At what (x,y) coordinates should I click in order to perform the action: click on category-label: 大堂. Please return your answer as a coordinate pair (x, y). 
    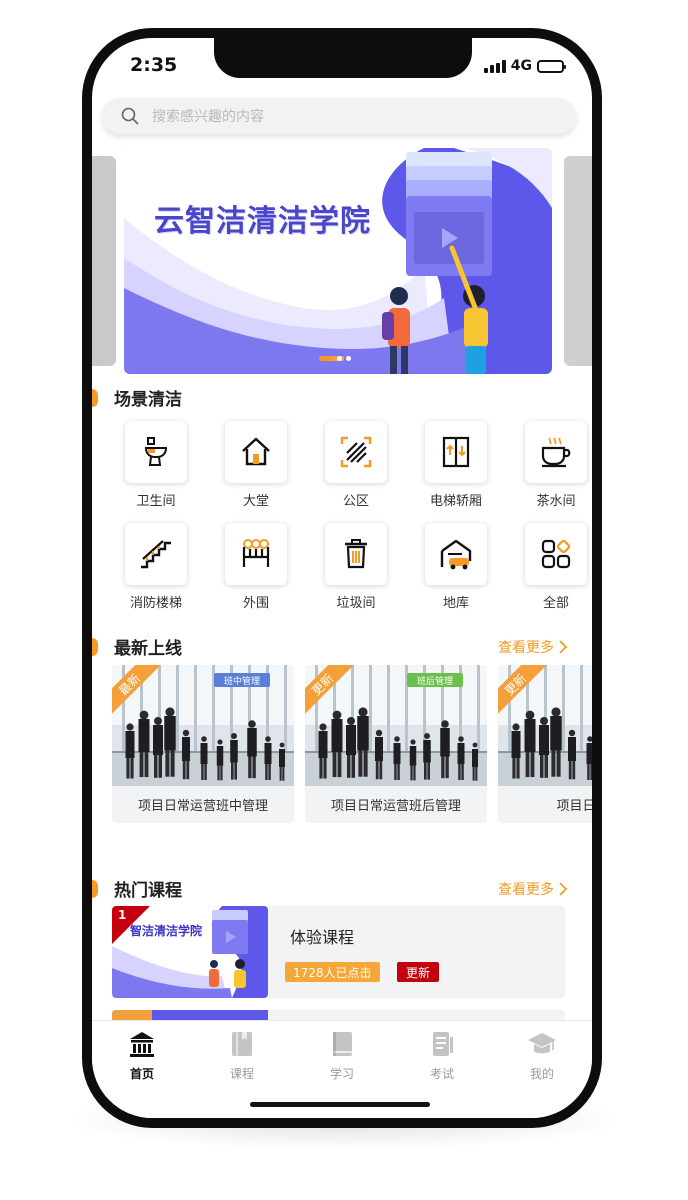
    Looking at the image, I should click on (255, 501).